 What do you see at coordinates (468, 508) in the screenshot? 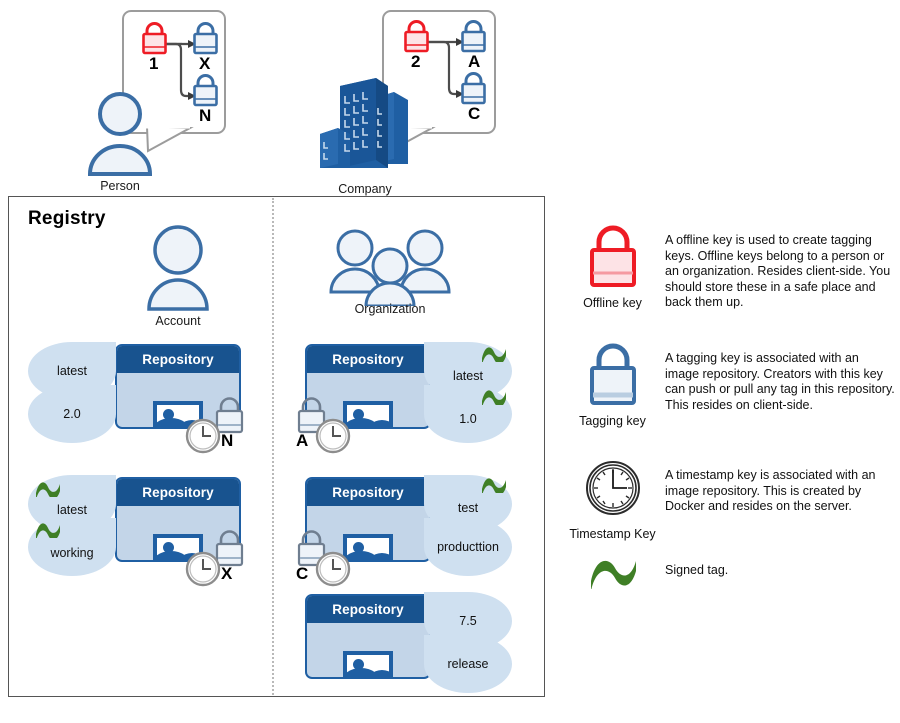
I see `tag-label: test` at bounding box center [468, 508].